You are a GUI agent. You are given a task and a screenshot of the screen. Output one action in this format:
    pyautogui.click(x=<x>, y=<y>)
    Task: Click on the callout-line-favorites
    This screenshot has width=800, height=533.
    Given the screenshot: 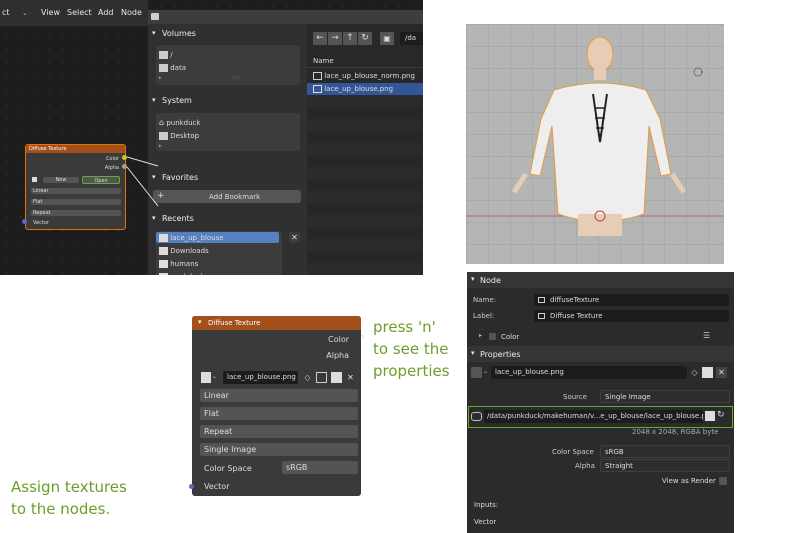 What is the action you would take?
    pyautogui.click(x=142, y=161)
    